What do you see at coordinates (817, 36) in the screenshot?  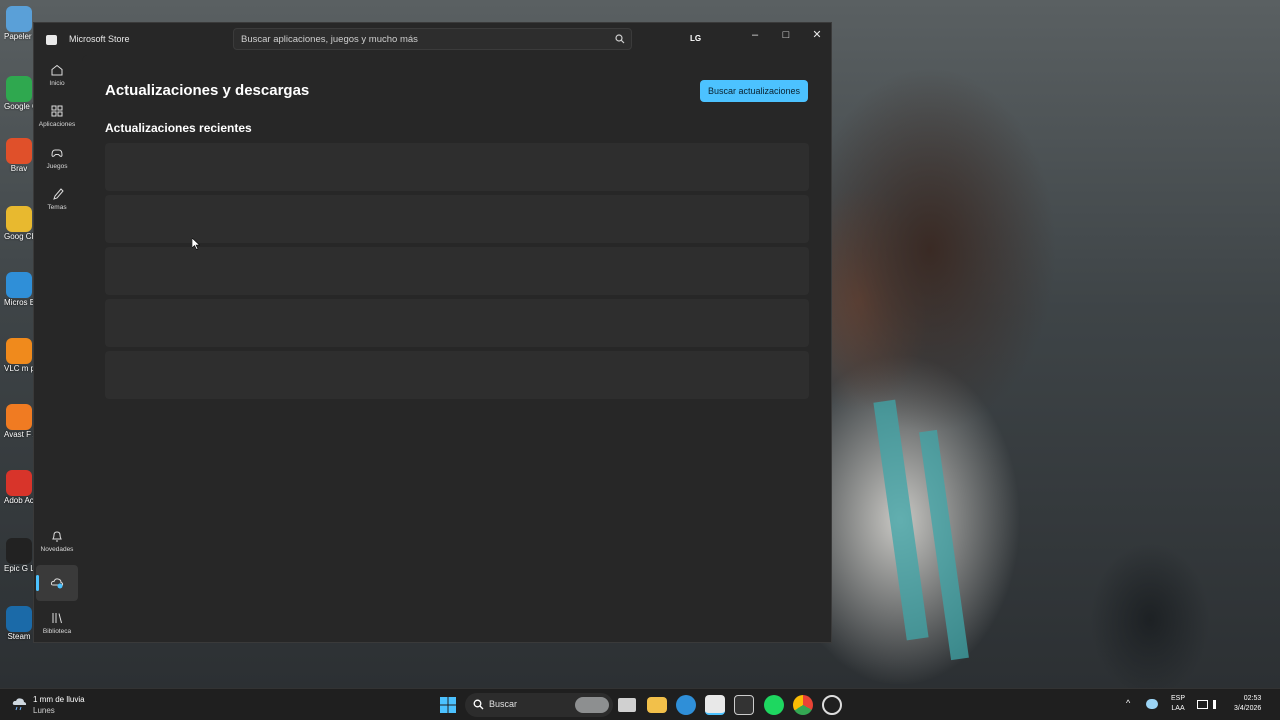 I see `close-button: ✕` at bounding box center [817, 36].